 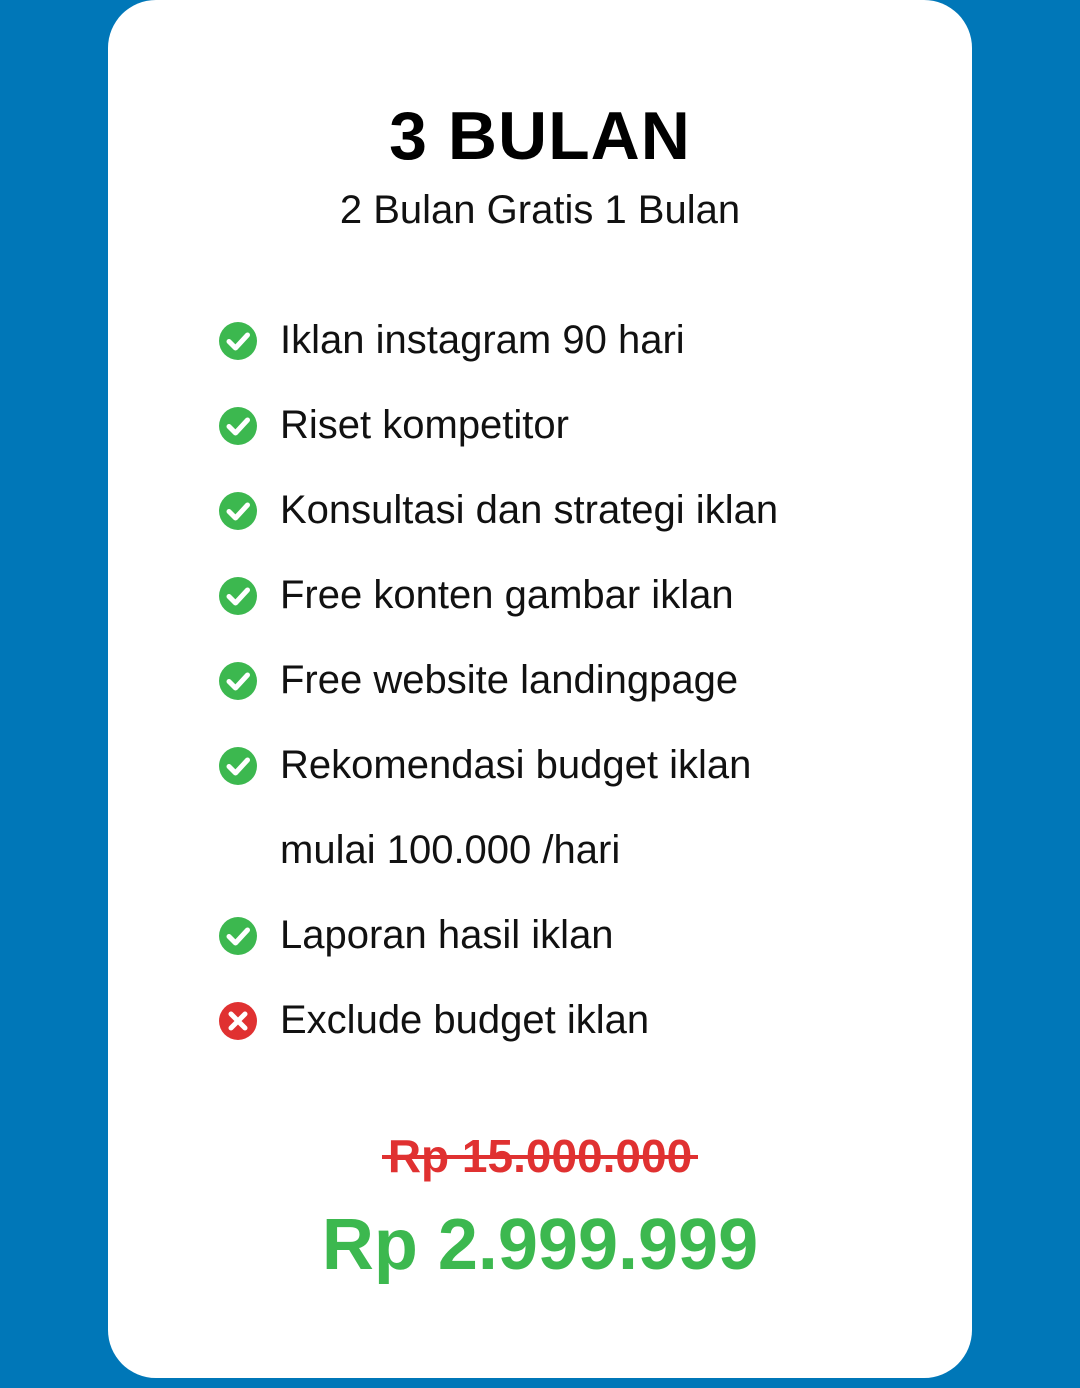 I want to click on feature-item-budget-continuation: mulai 100.000 /hari, so click(x=568, y=850).